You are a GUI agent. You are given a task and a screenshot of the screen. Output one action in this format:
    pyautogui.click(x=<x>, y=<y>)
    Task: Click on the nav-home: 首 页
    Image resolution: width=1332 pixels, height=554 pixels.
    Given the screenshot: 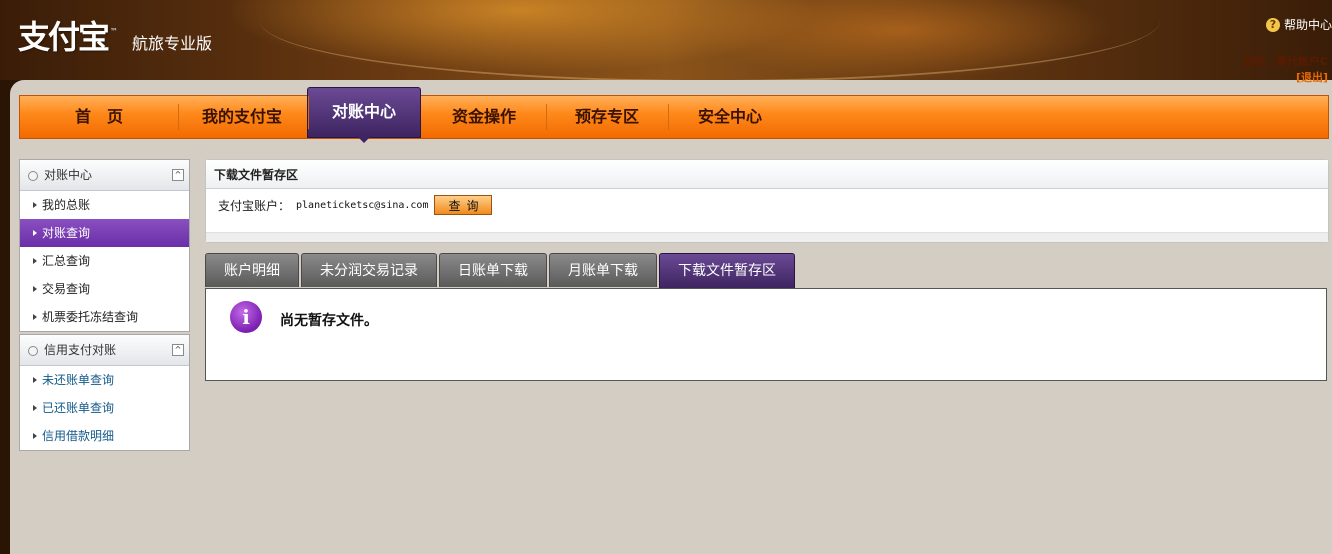 What is the action you would take?
    pyautogui.click(x=99, y=117)
    